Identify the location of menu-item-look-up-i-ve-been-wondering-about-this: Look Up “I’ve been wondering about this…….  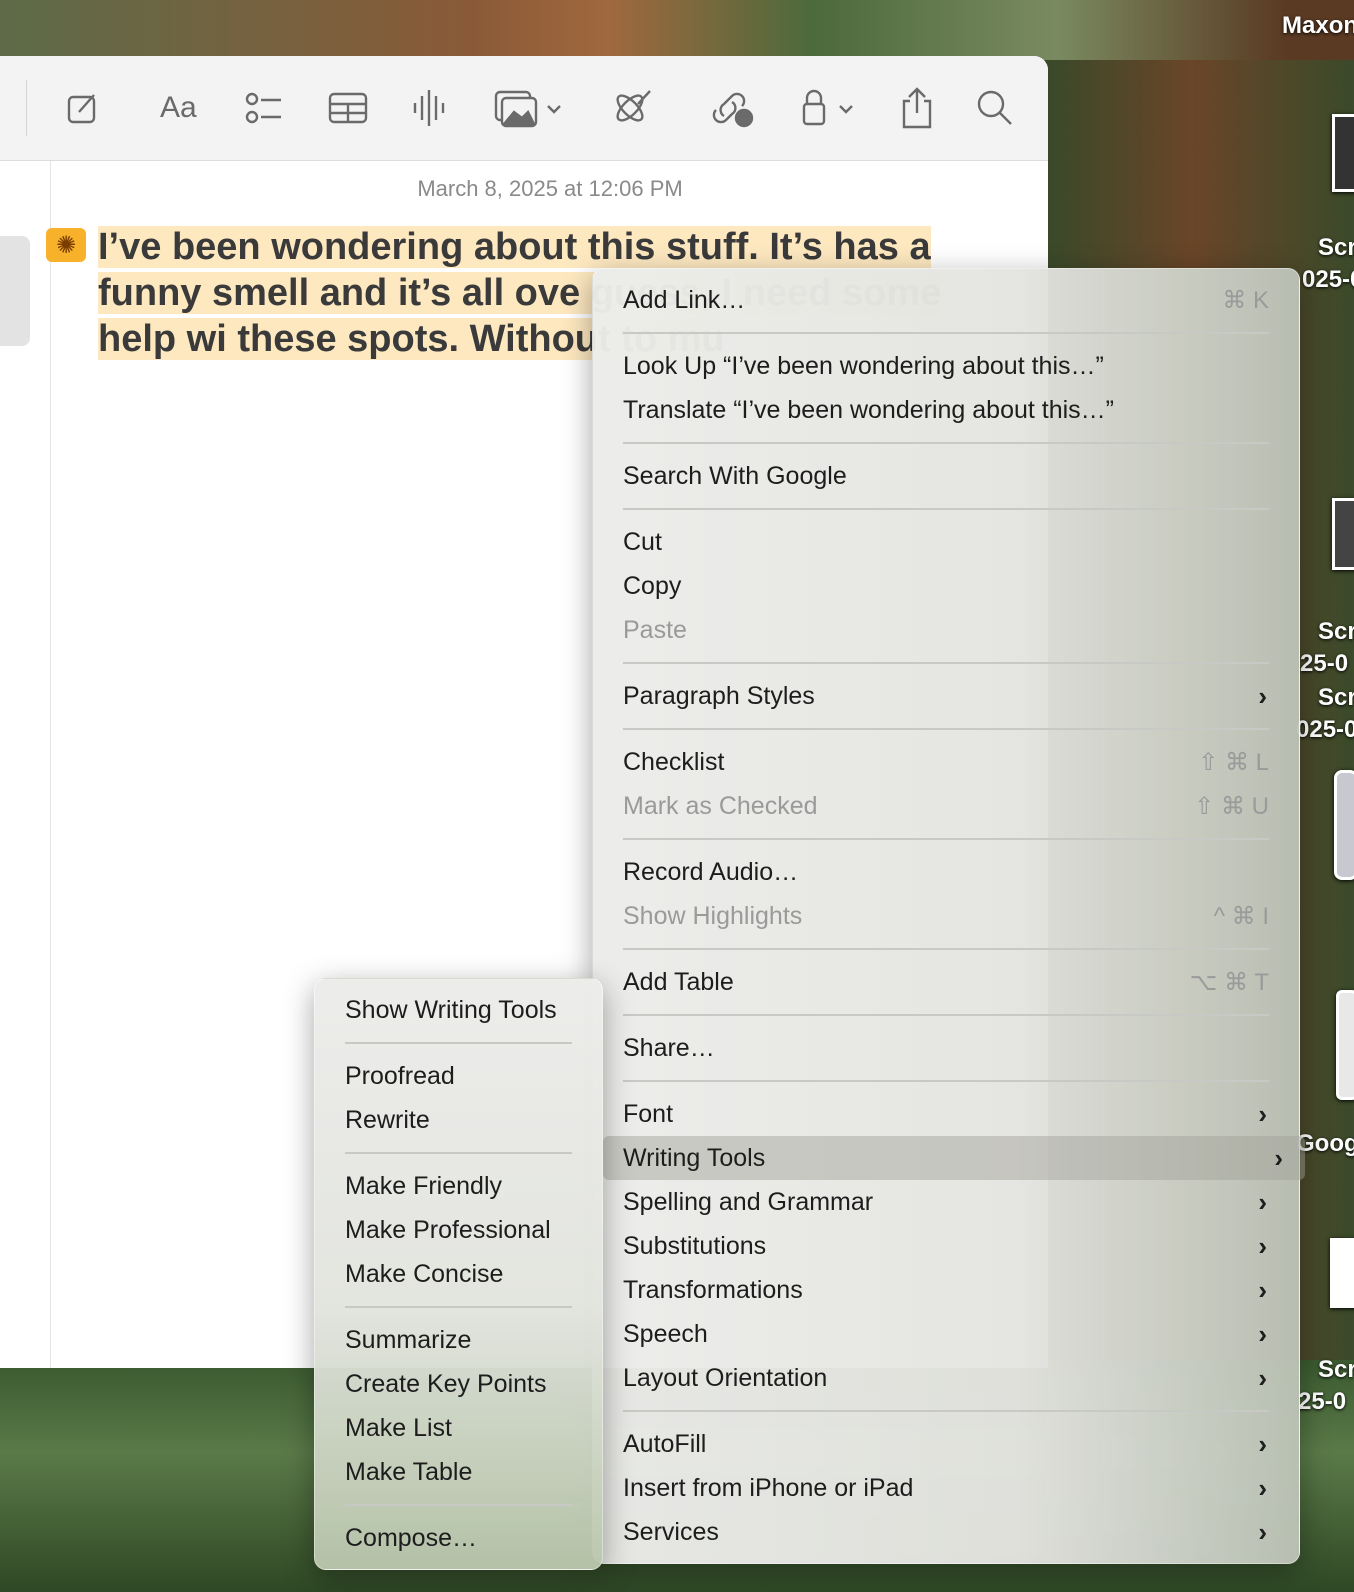
(946, 366).